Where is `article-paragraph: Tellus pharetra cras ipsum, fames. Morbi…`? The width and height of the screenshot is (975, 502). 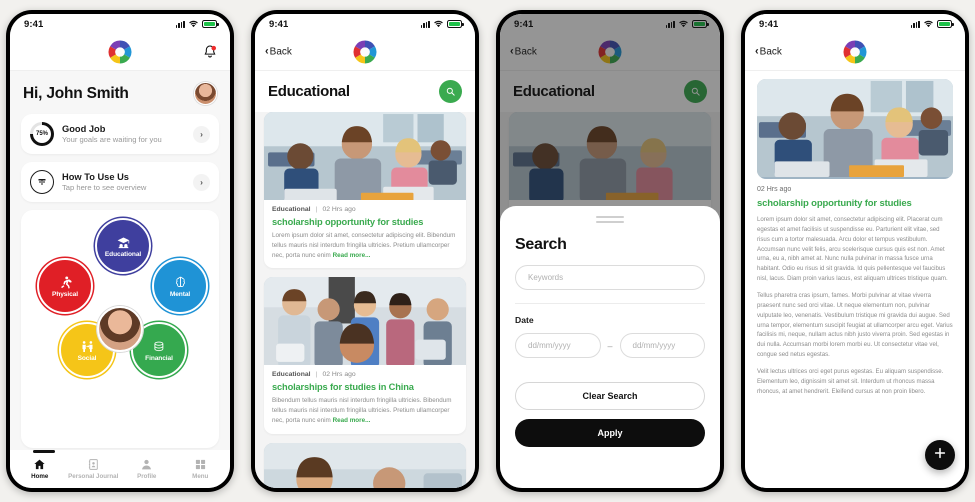
article-paragraph: Tellus pharetra cras ipsum, fames. Morbi… is located at coordinates (855, 325).